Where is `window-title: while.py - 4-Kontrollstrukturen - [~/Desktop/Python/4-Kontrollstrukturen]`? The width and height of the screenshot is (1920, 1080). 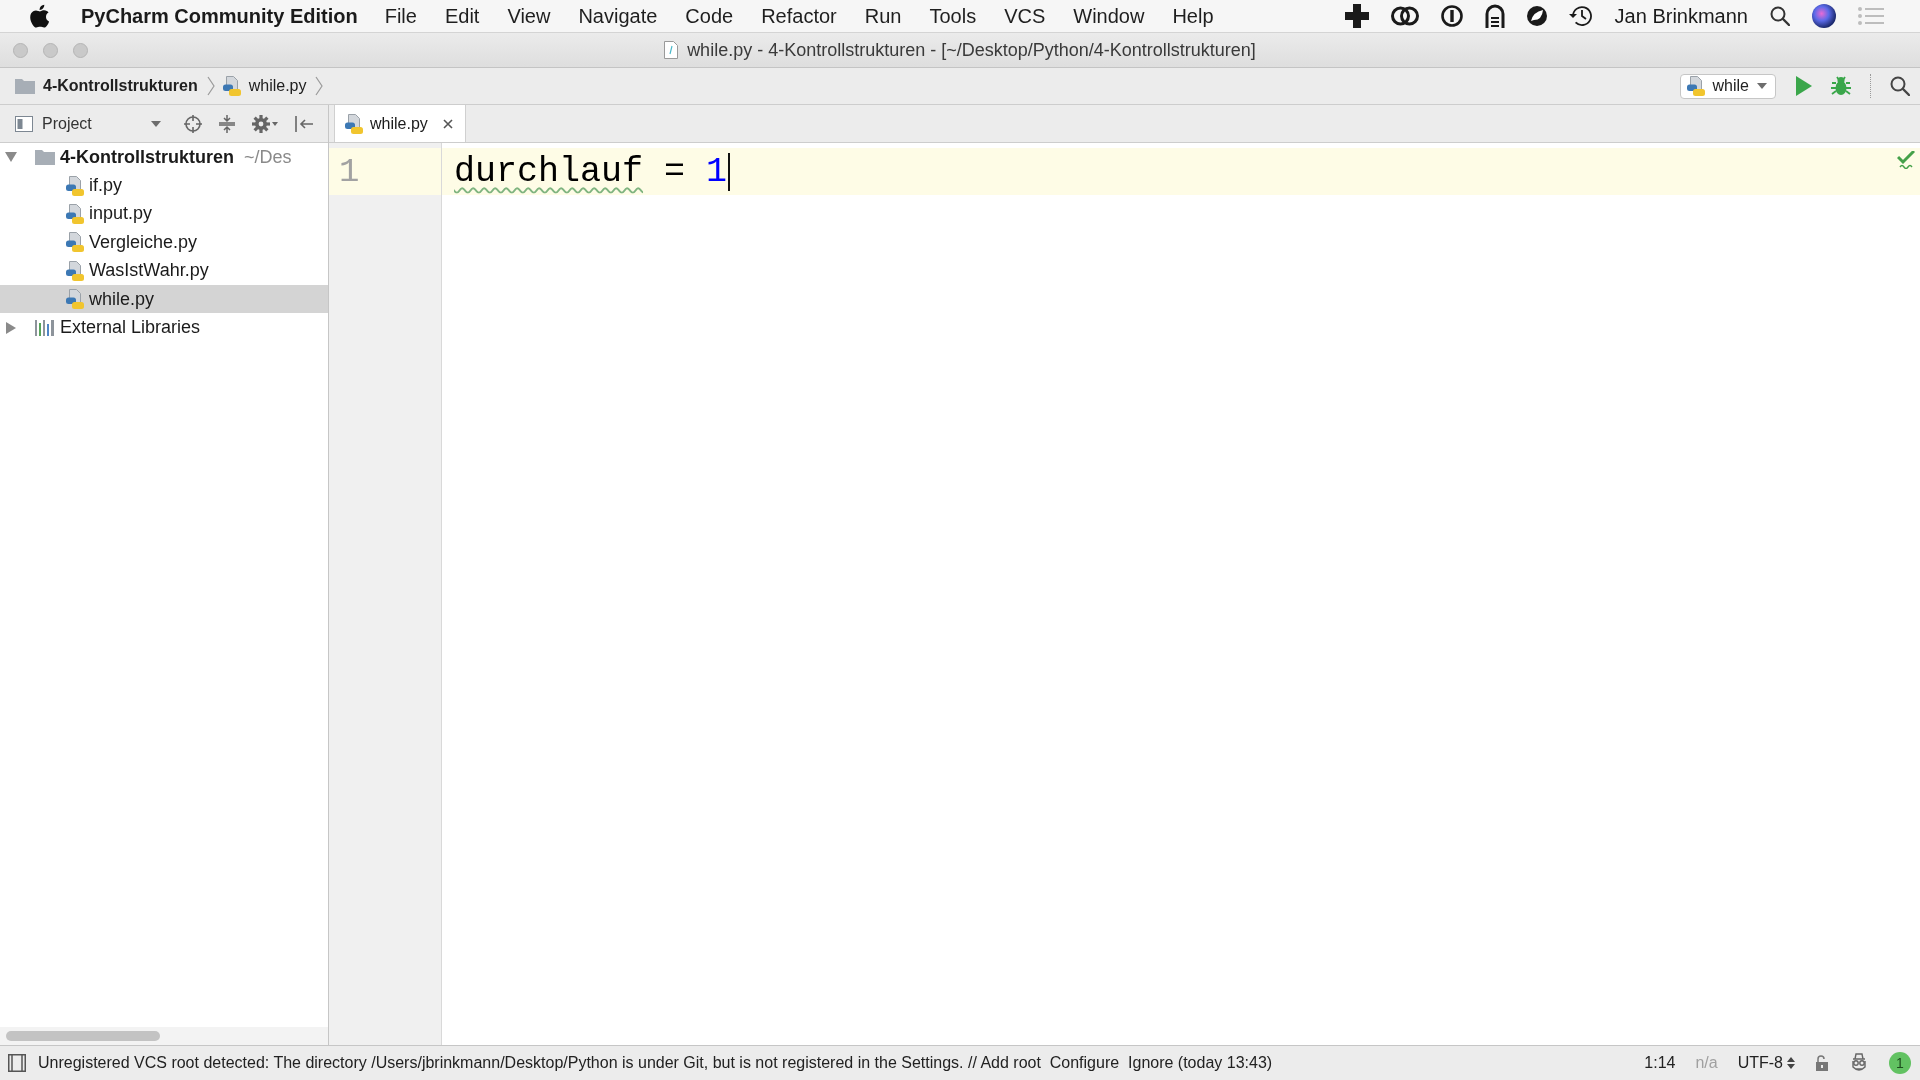
window-title: while.py - 4-Kontrollstrukturen - [~/Desktop/Python/4-Kontrollstrukturen] is located at coordinates (971, 50).